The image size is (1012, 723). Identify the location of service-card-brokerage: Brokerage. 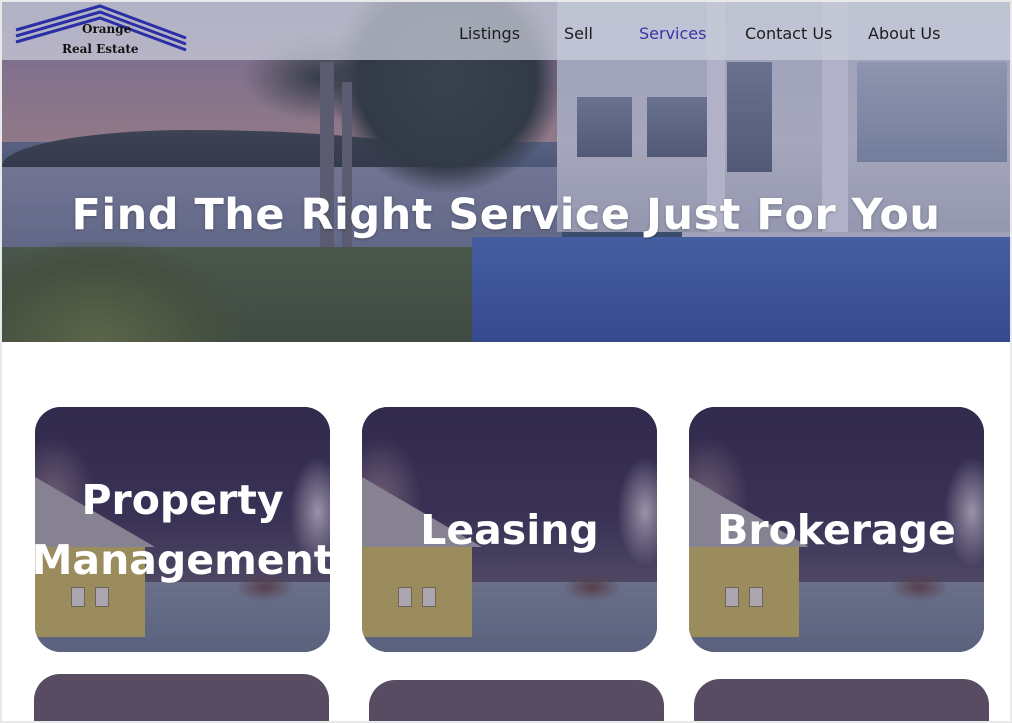
(836, 529).